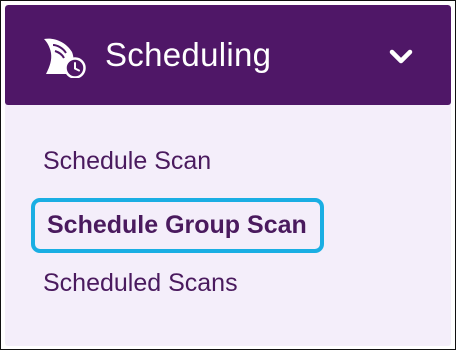 The width and height of the screenshot is (456, 350). Describe the element at coordinates (140, 283) in the screenshot. I see `menu-item-scheduled-scans: Scheduled Scans` at that location.